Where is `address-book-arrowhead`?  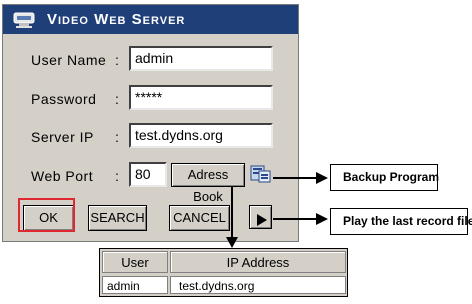
address-book-arrowhead is located at coordinates (232, 242).